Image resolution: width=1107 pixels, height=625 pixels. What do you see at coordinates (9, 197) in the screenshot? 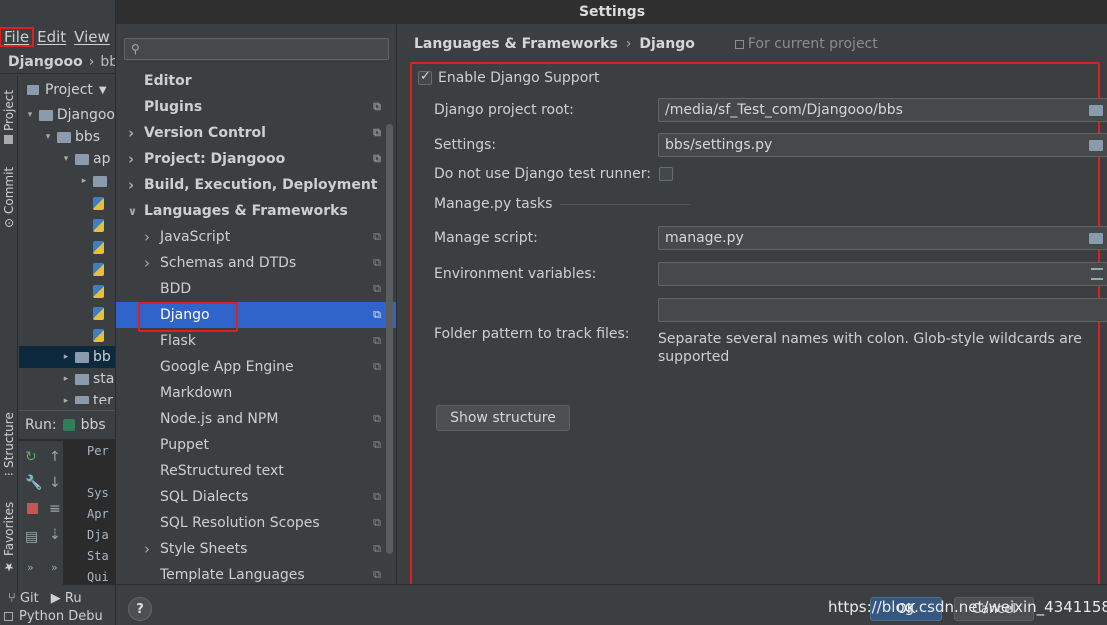
I see `tab-commit: ⊙ Commit` at bounding box center [9, 197].